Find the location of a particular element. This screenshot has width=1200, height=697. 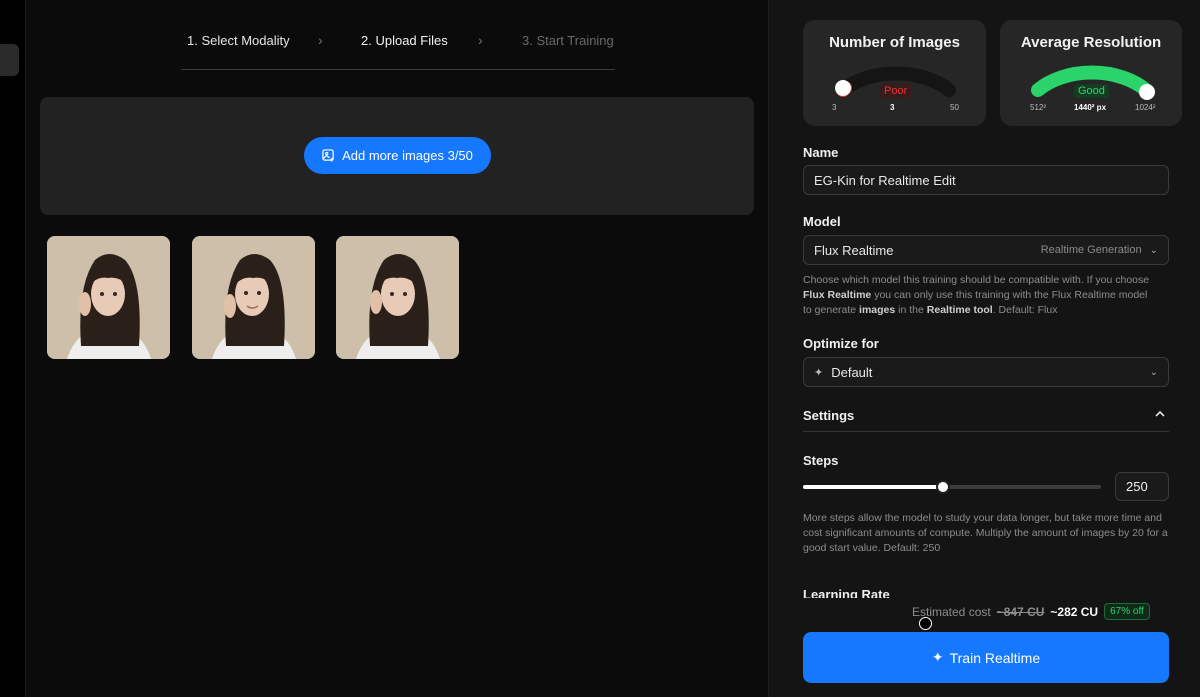

steps-slider-fill is located at coordinates (873, 487).